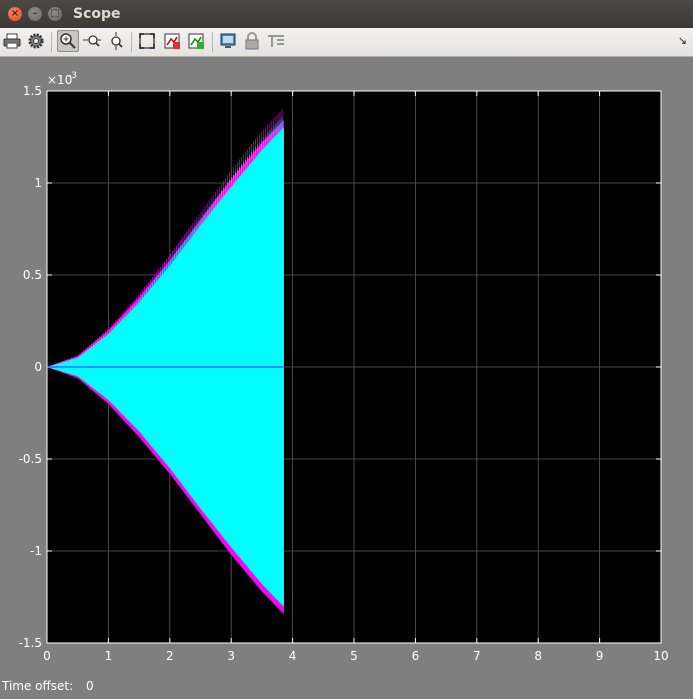  Describe the element at coordinates (660, 656) in the screenshot. I see `x-tick-label: 10` at that location.